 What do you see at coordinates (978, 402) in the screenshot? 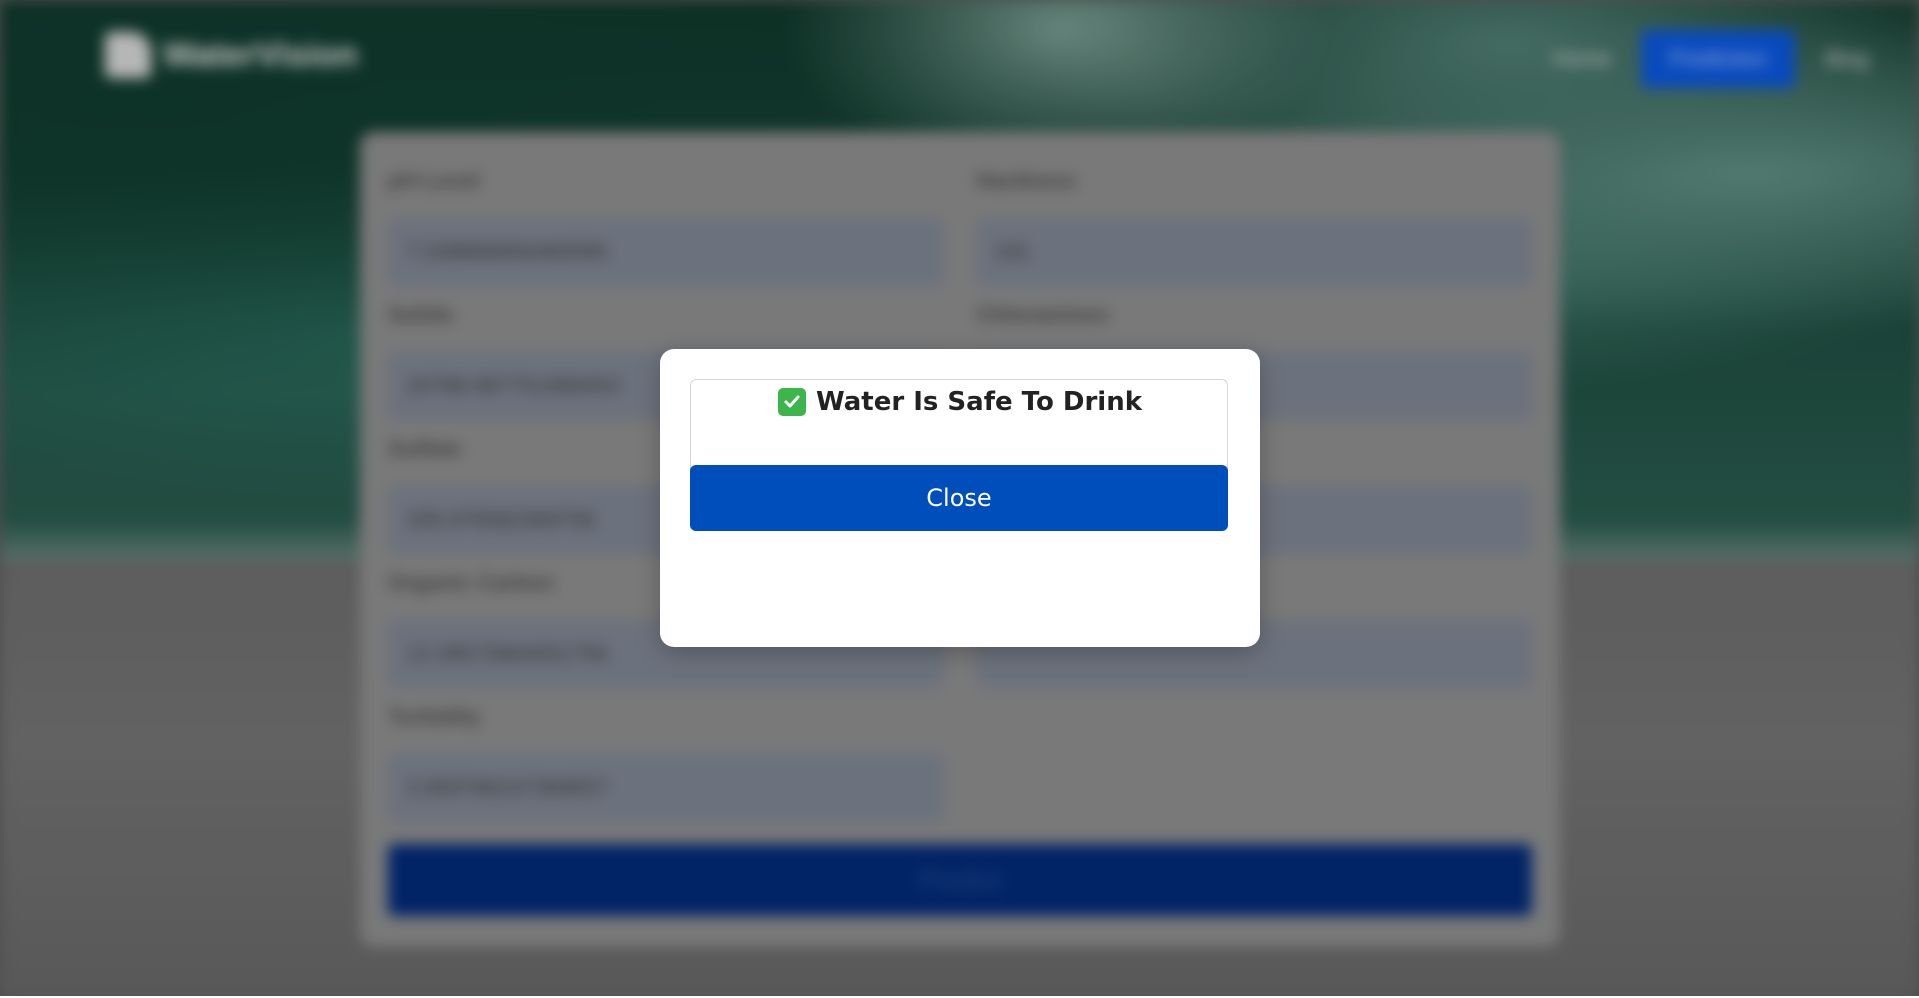
I see `modal-title: Water Is Safe To Drink` at bounding box center [978, 402].